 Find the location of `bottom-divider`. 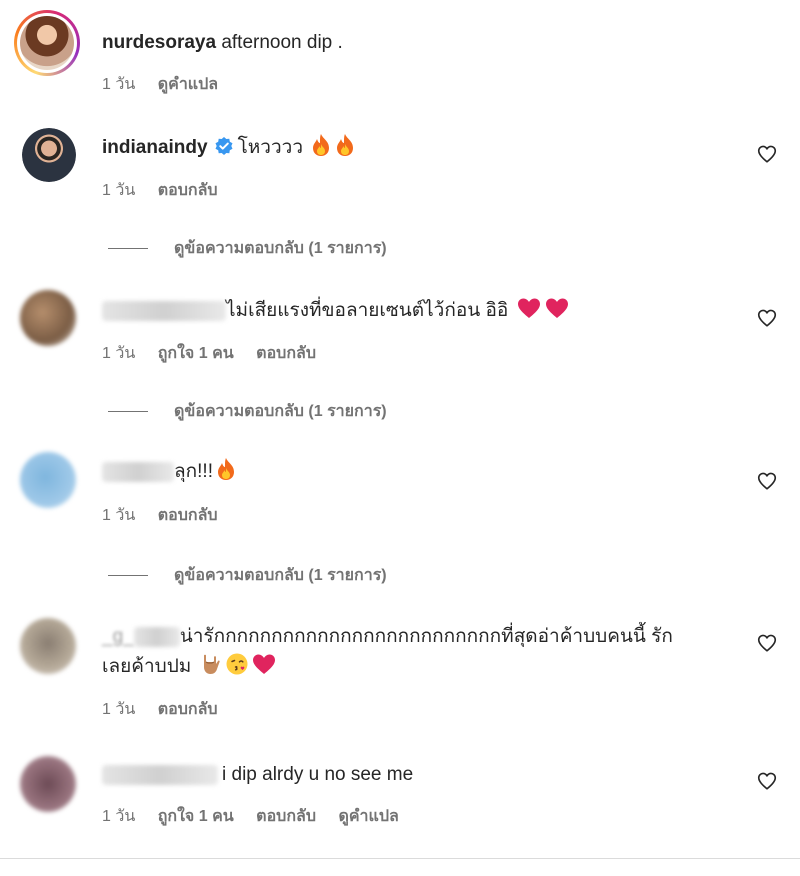

bottom-divider is located at coordinates (400, 858).